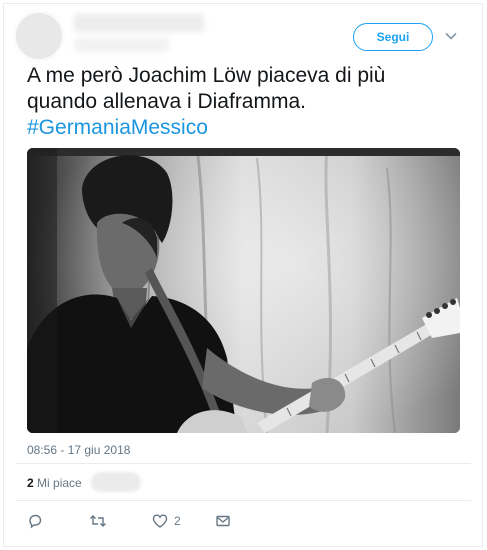  What do you see at coordinates (393, 37) in the screenshot?
I see `follow-button: Segui` at bounding box center [393, 37].